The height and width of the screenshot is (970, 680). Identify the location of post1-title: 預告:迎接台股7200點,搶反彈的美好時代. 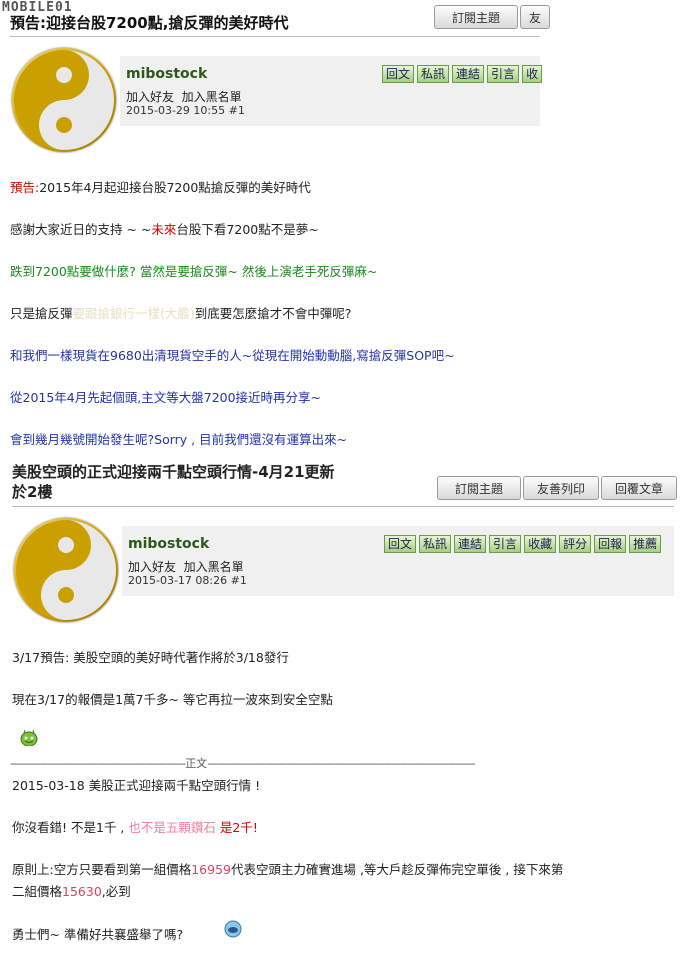
(149, 23).